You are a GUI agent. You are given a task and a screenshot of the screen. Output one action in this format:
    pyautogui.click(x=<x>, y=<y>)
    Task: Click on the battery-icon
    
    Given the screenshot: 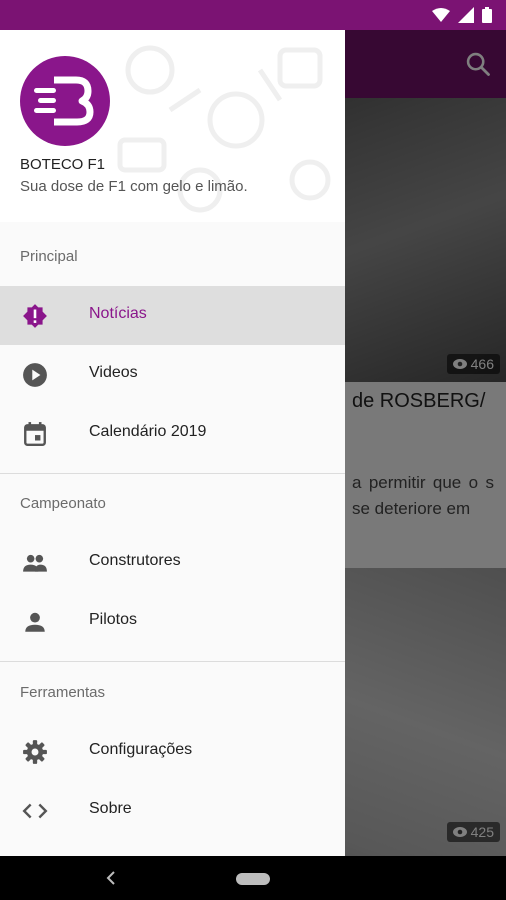 What is the action you would take?
    pyautogui.click(x=487, y=15)
    